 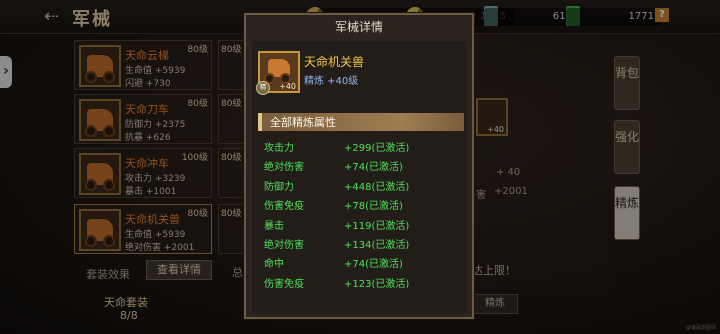 I want to click on refine-badge-icon: 精, so click(x=263, y=88).